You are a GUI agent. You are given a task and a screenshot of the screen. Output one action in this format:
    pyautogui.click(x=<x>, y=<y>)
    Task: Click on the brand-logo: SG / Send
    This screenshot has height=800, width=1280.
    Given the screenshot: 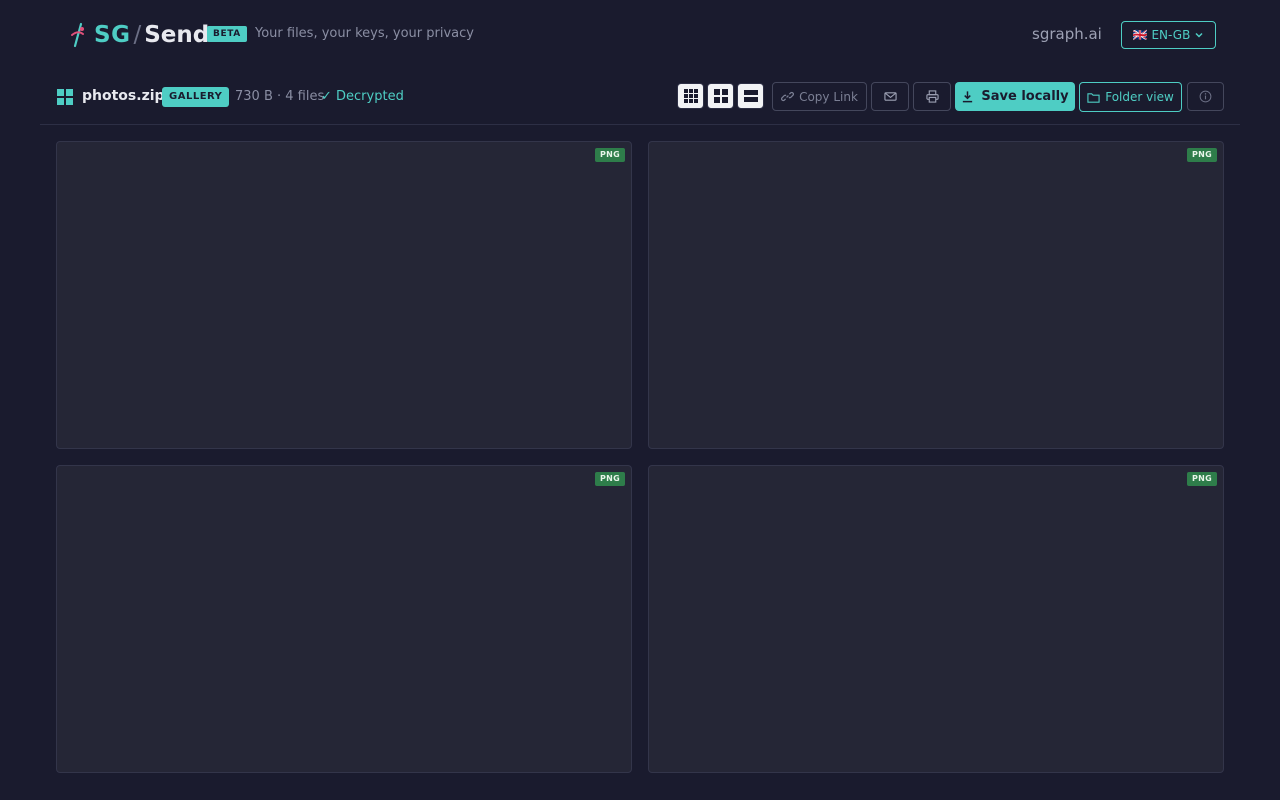 What is the action you would take?
    pyautogui.click(x=138, y=35)
    